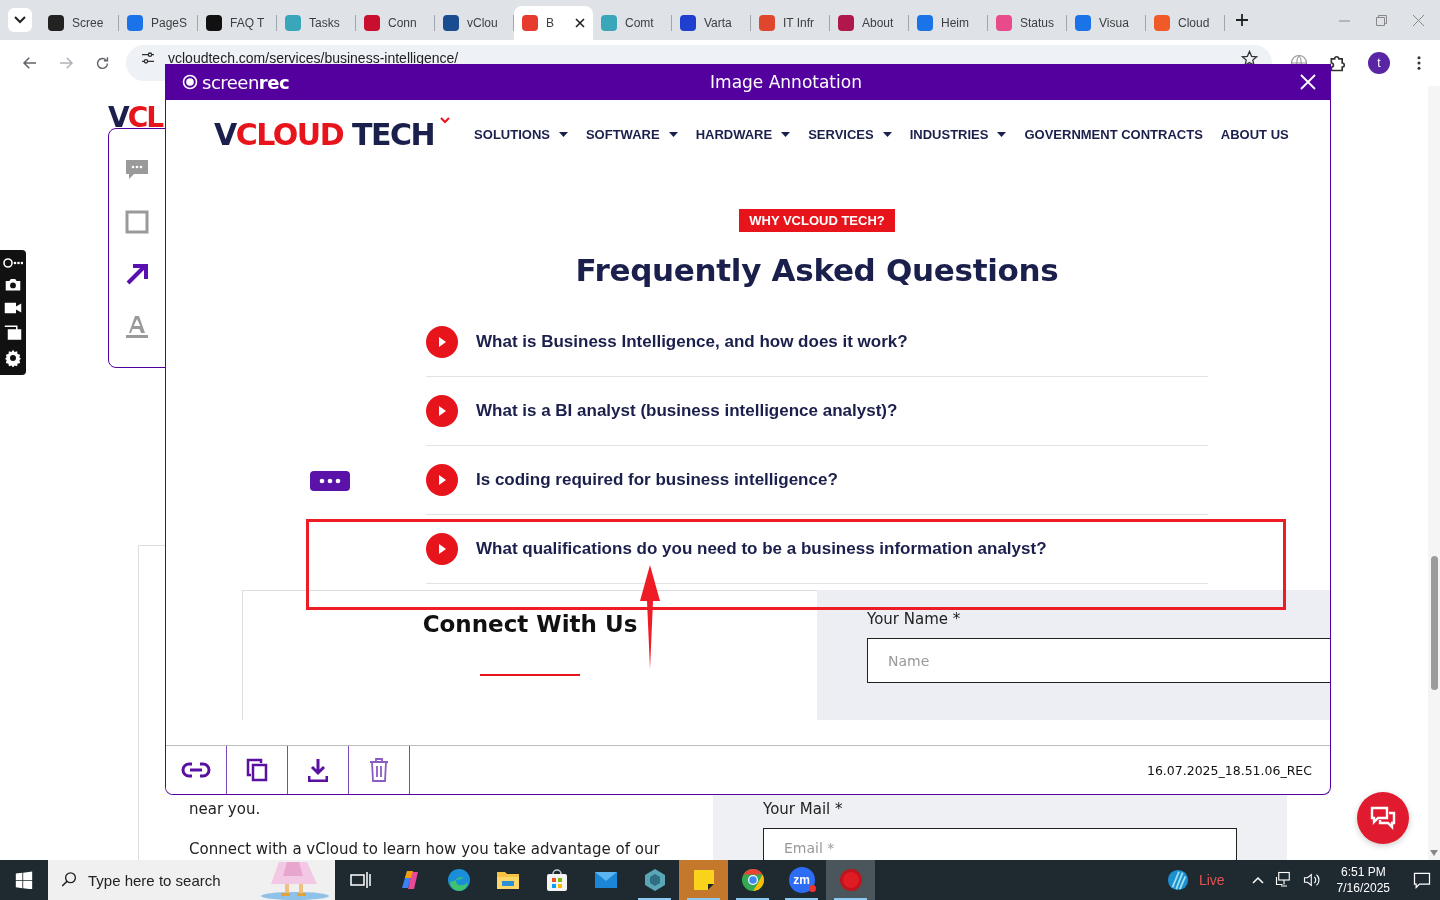 This screenshot has width=1440, height=900. What do you see at coordinates (553, 23) in the screenshot?
I see `browser-tab: B` at bounding box center [553, 23].